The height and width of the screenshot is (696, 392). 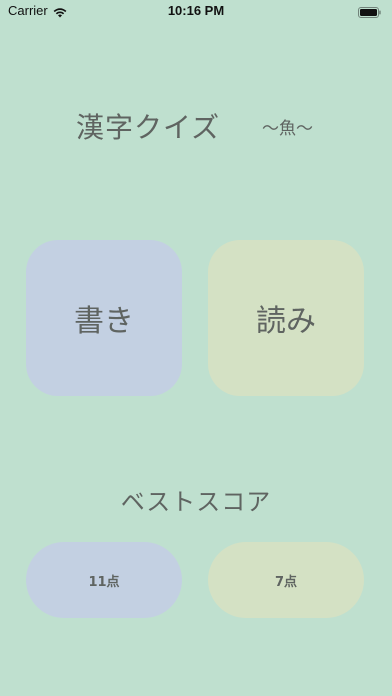 I want to click on read-best-score: 7点, so click(x=286, y=580).